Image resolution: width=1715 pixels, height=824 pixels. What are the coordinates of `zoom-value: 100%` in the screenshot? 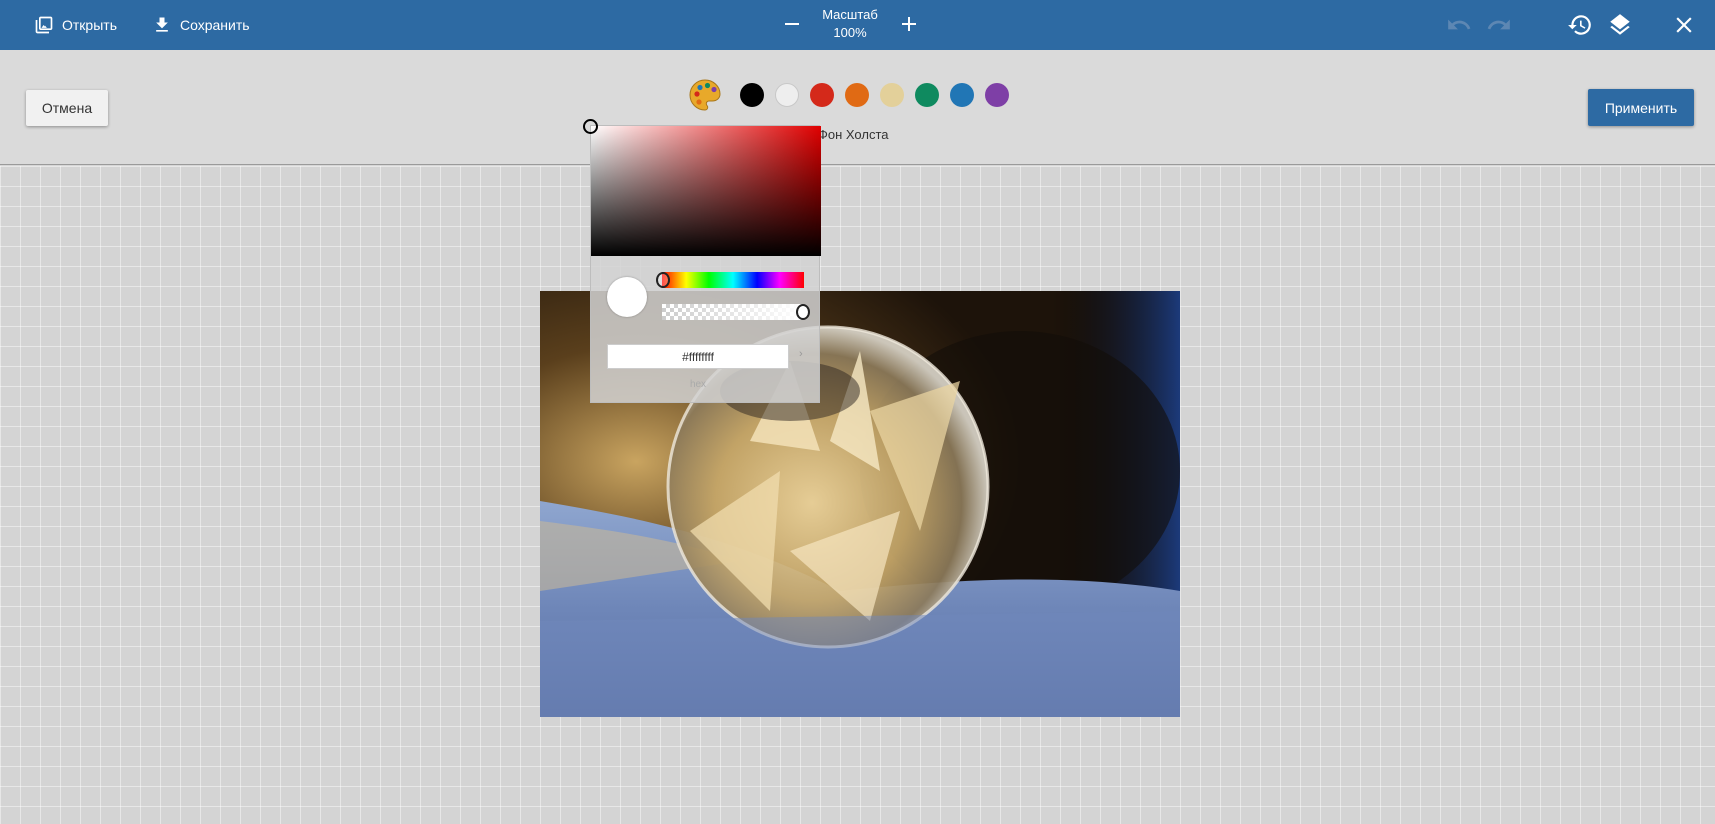 It's located at (850, 32).